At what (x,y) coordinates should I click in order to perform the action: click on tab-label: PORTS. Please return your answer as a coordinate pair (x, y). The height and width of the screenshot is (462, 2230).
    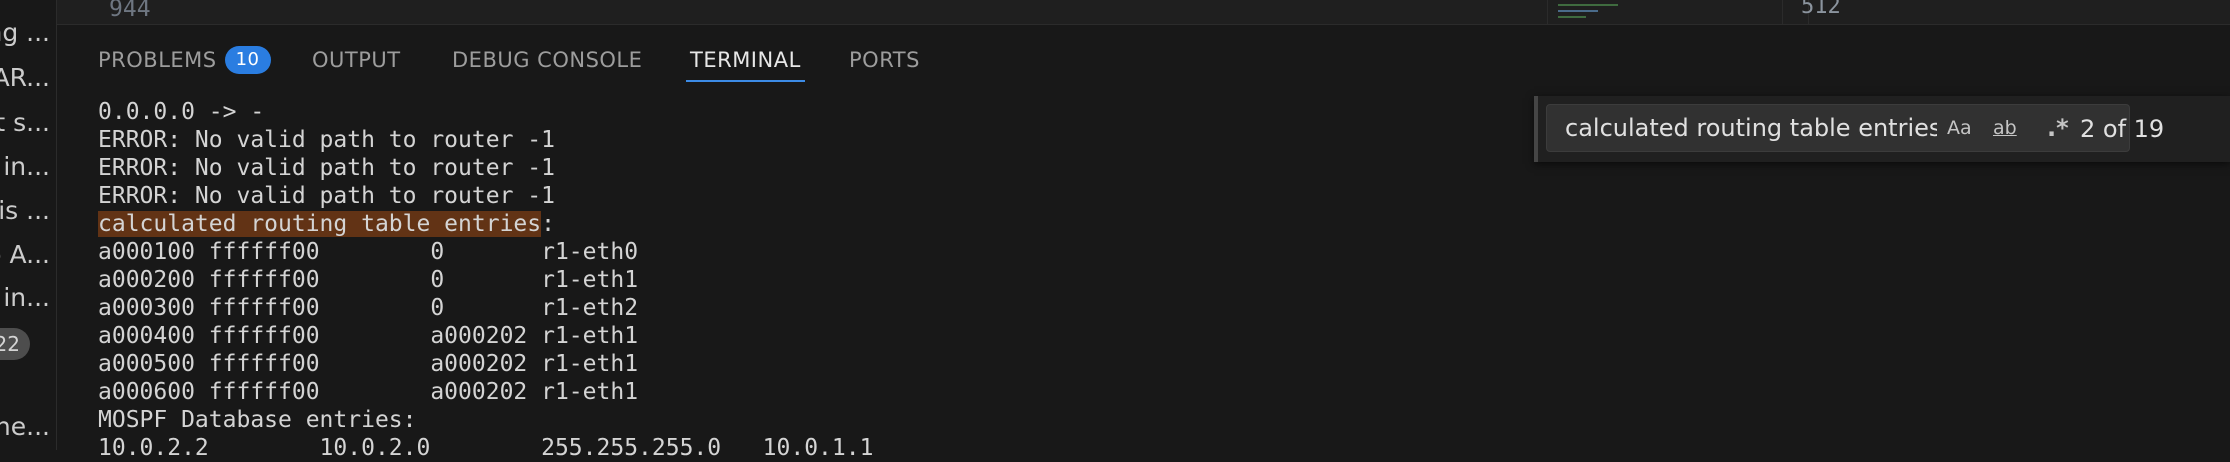
    Looking at the image, I should click on (884, 60).